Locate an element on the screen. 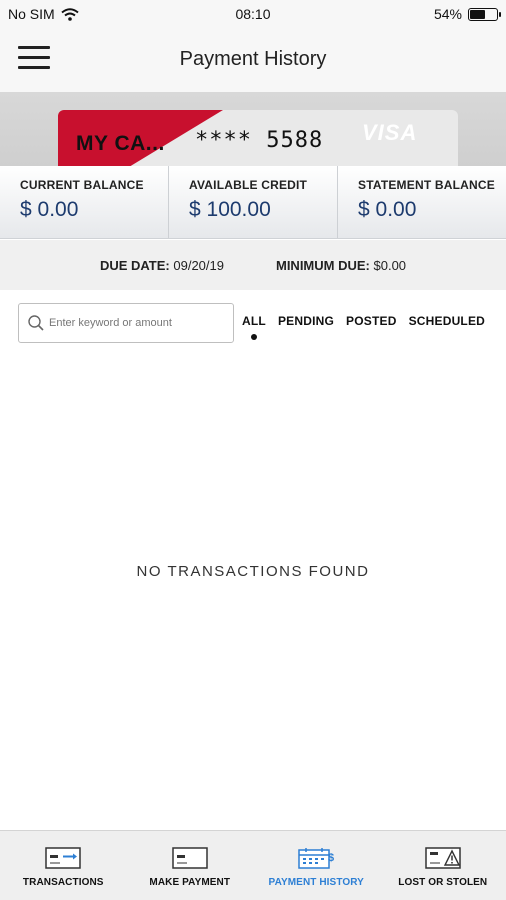  nav-label: PAYMENT HISTORY is located at coordinates (316, 882).